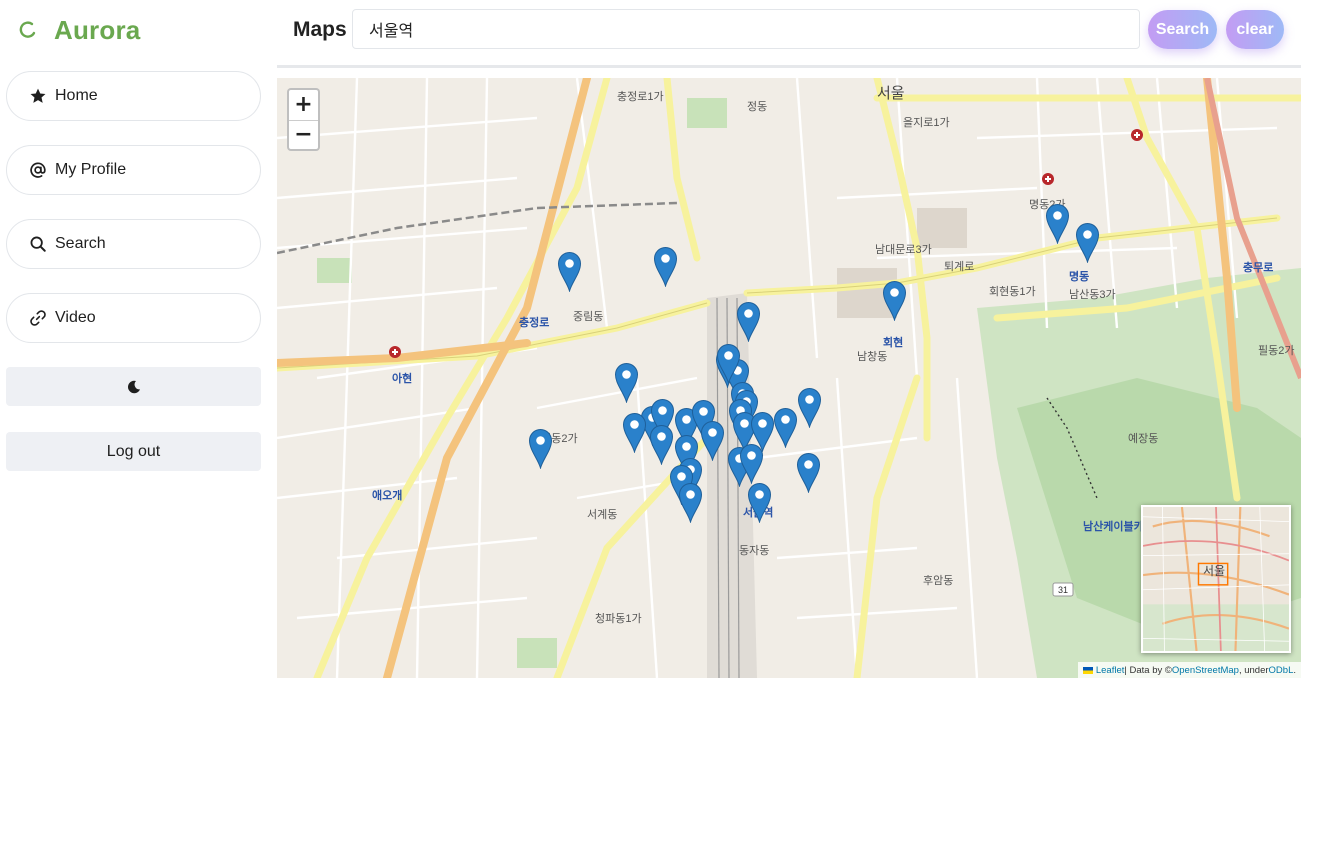 Image resolution: width=1341 pixels, height=841 pixels. I want to click on brand: Aurora, so click(79, 30).